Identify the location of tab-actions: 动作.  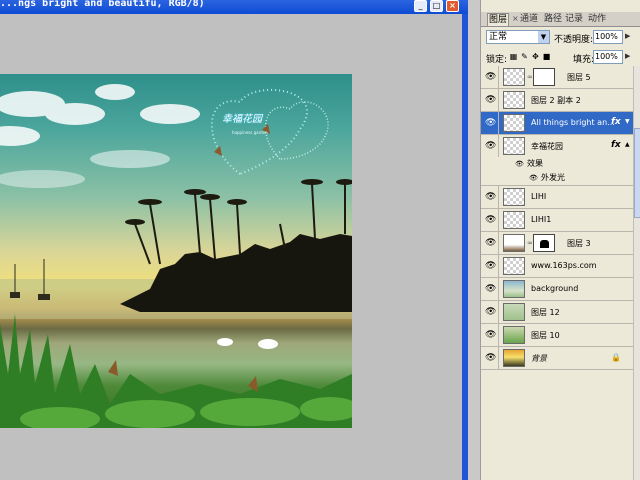
(597, 19).